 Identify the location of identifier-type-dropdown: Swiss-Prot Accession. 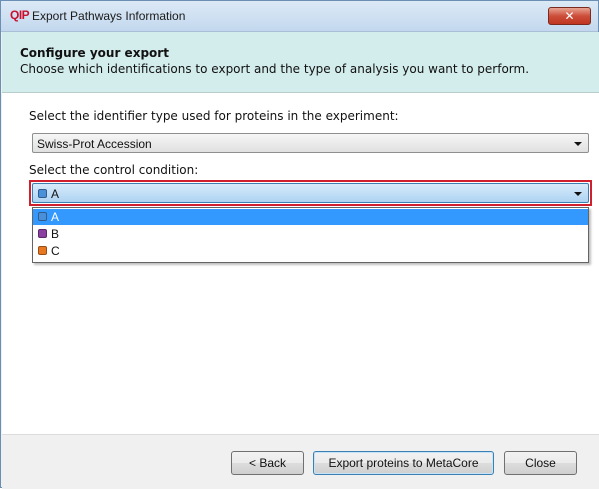
(310, 143).